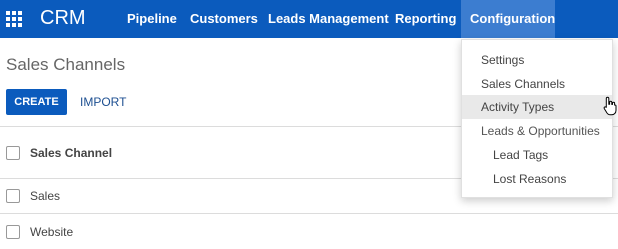 This screenshot has height=249, width=618. I want to click on menu-item-lead-tags: Lead Tags, so click(537, 155).